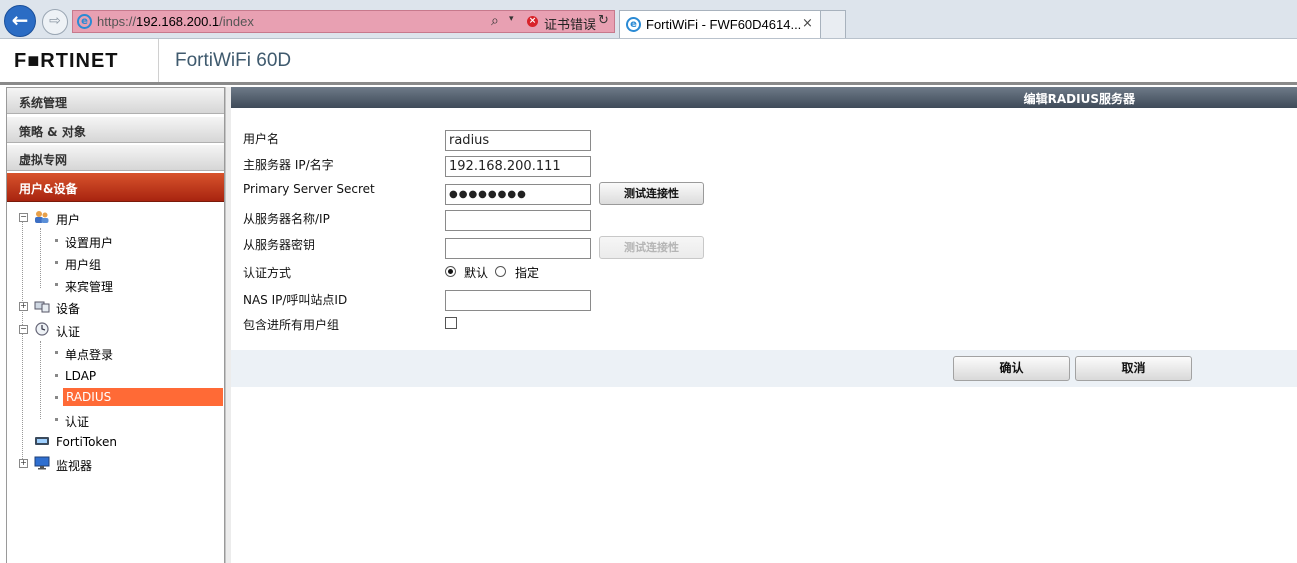 This screenshot has height=563, width=1297. Describe the element at coordinates (115, 464) in the screenshot. I see `tree-item-monitor: + 监视器` at that location.